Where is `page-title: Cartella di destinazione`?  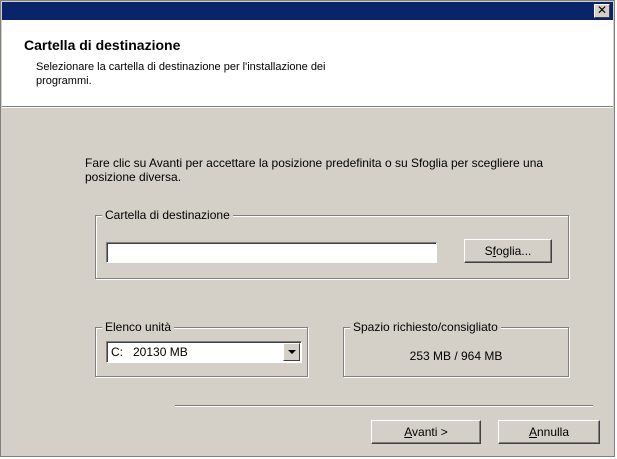
page-title: Cartella di destinazione is located at coordinates (102, 45).